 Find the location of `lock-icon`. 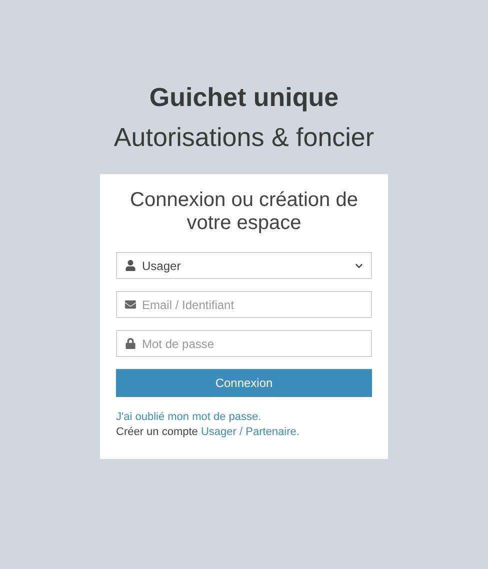

lock-icon is located at coordinates (130, 343).